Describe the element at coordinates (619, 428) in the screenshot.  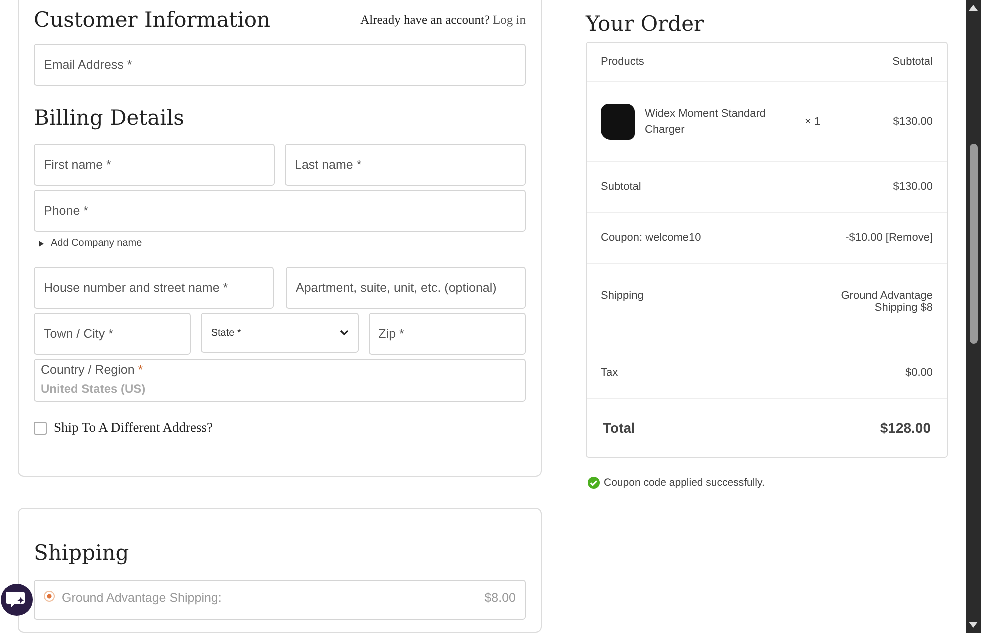
I see `total-label: Total` at that location.